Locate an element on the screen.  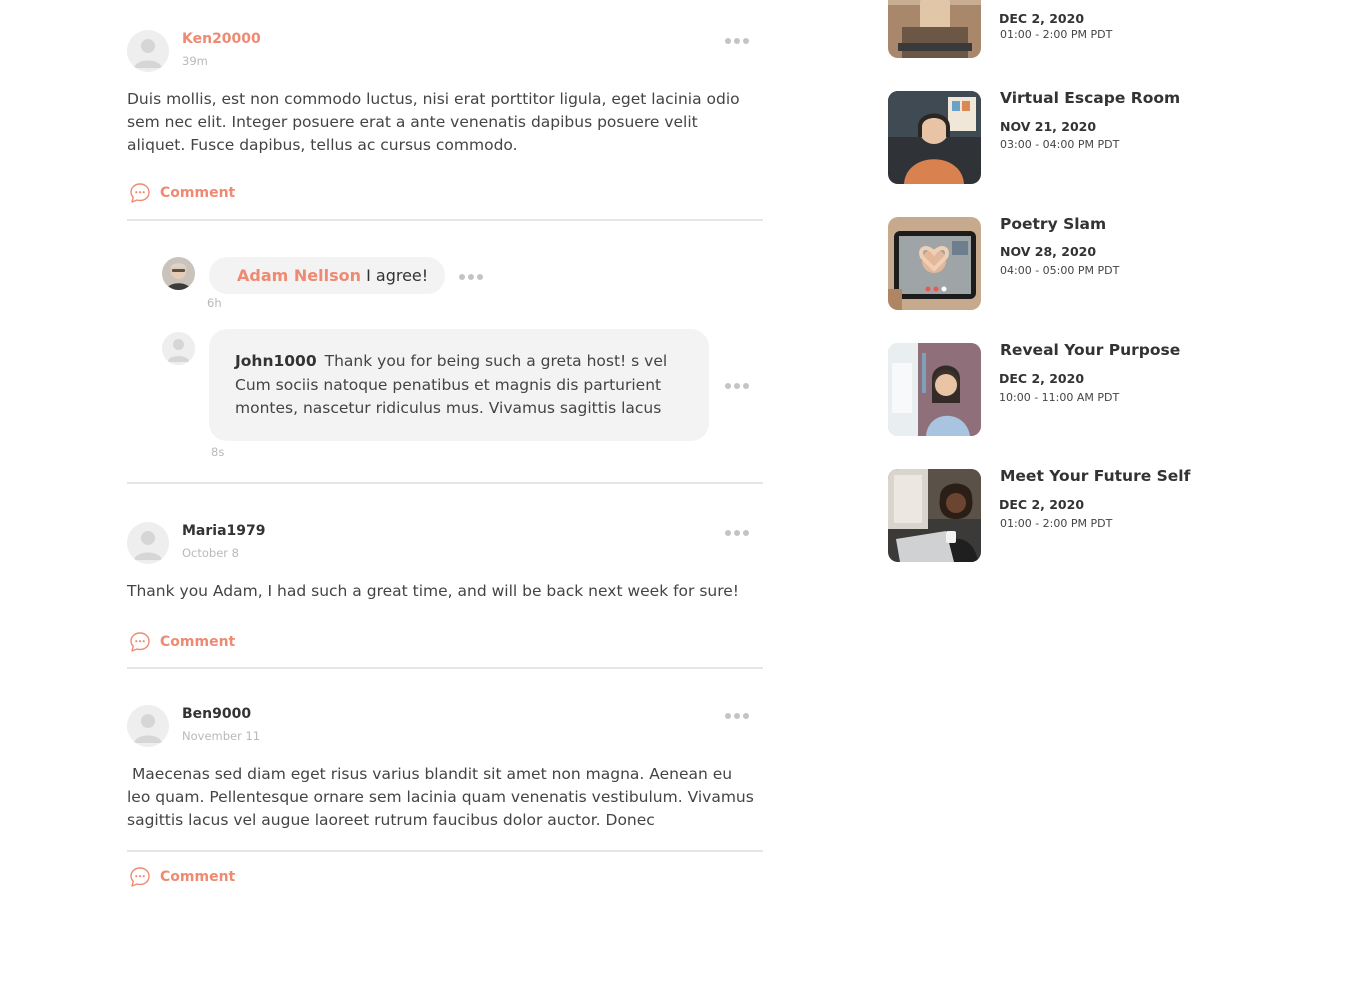
woman-coffee-laptop-photo is located at coordinates (934, 515).